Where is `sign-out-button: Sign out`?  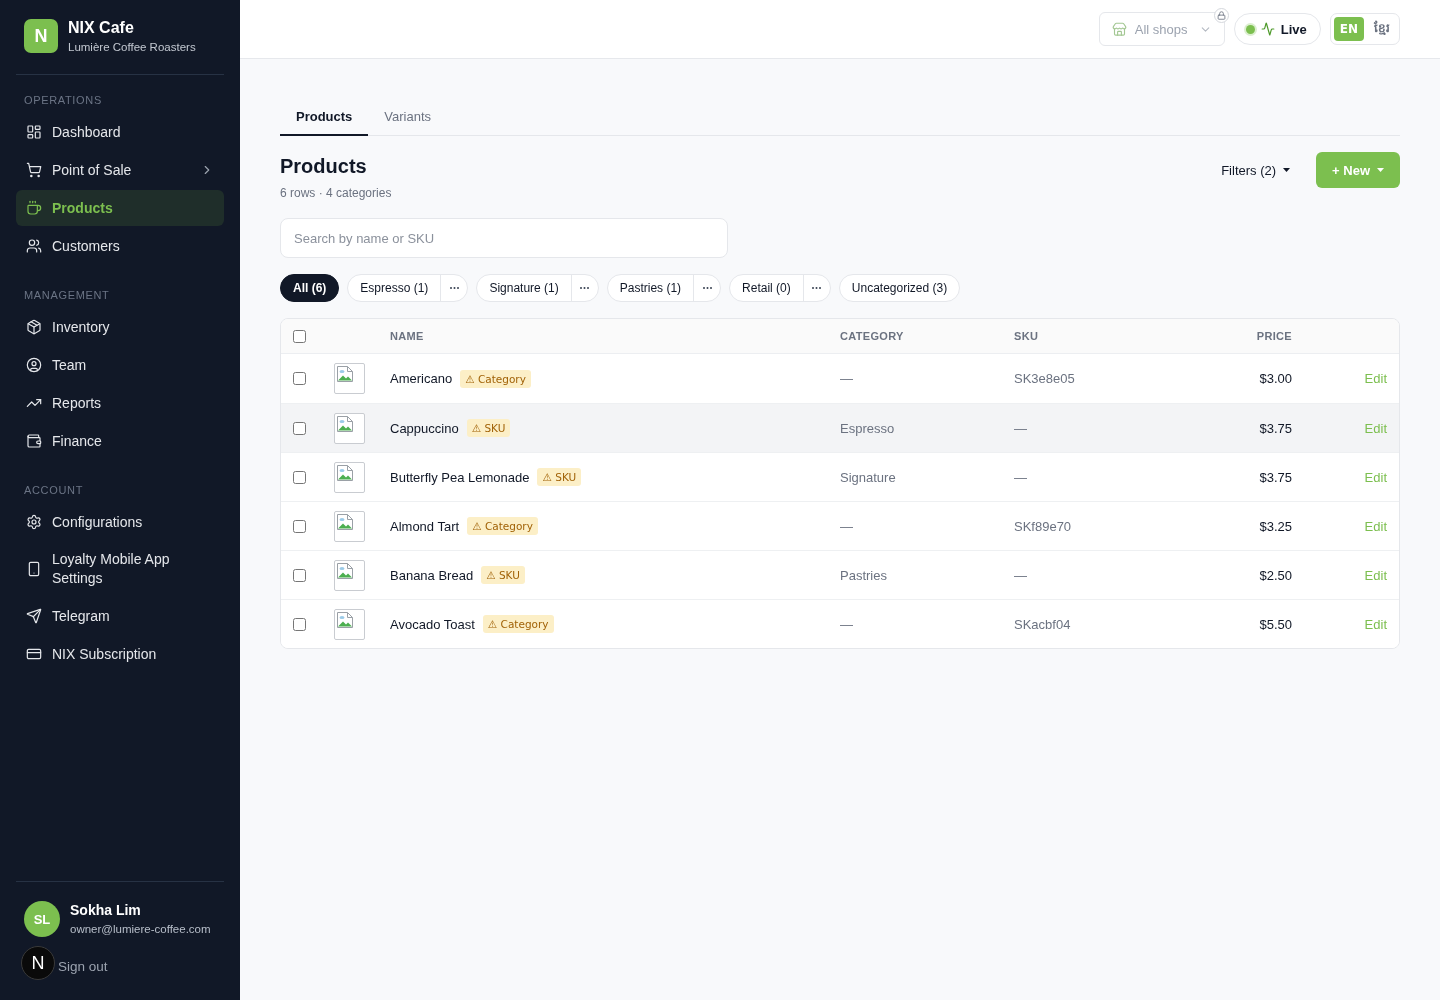 sign-out-button: Sign out is located at coordinates (83, 967).